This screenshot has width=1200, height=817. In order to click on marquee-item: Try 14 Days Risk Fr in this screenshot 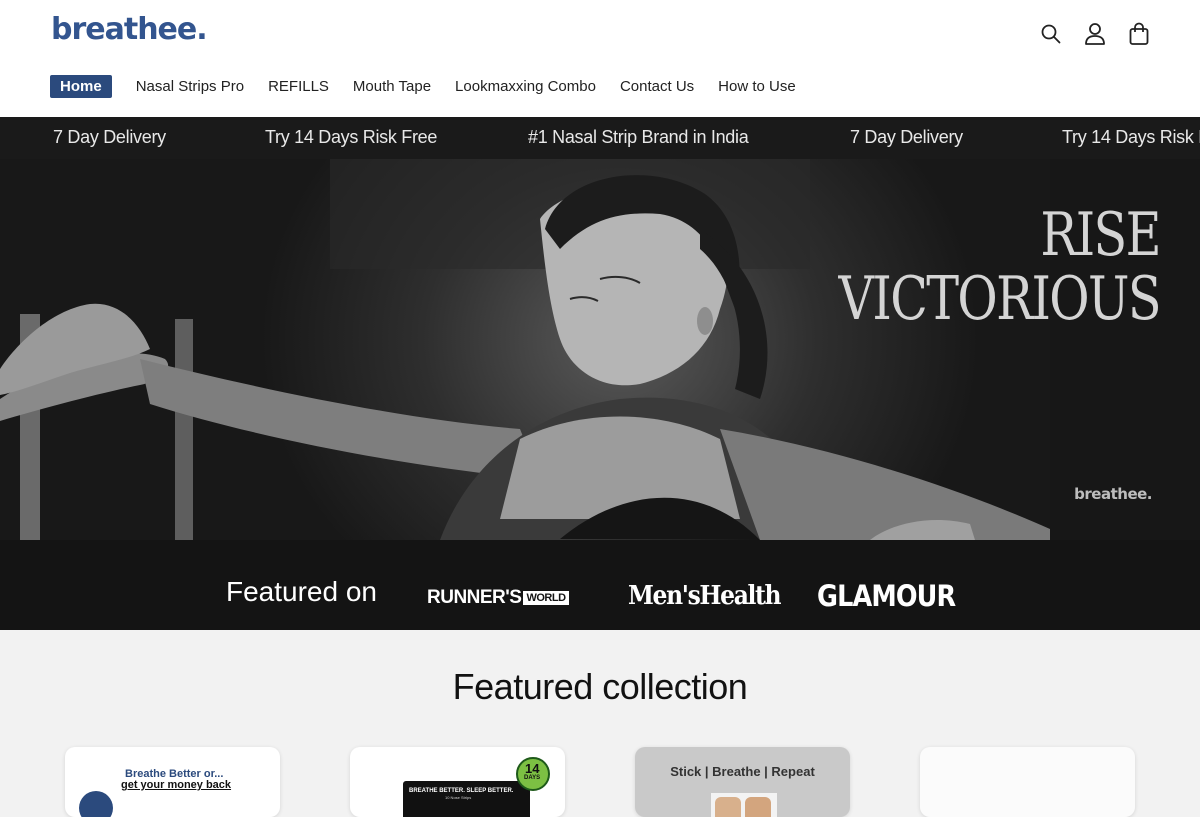, I will do `click(1131, 137)`.